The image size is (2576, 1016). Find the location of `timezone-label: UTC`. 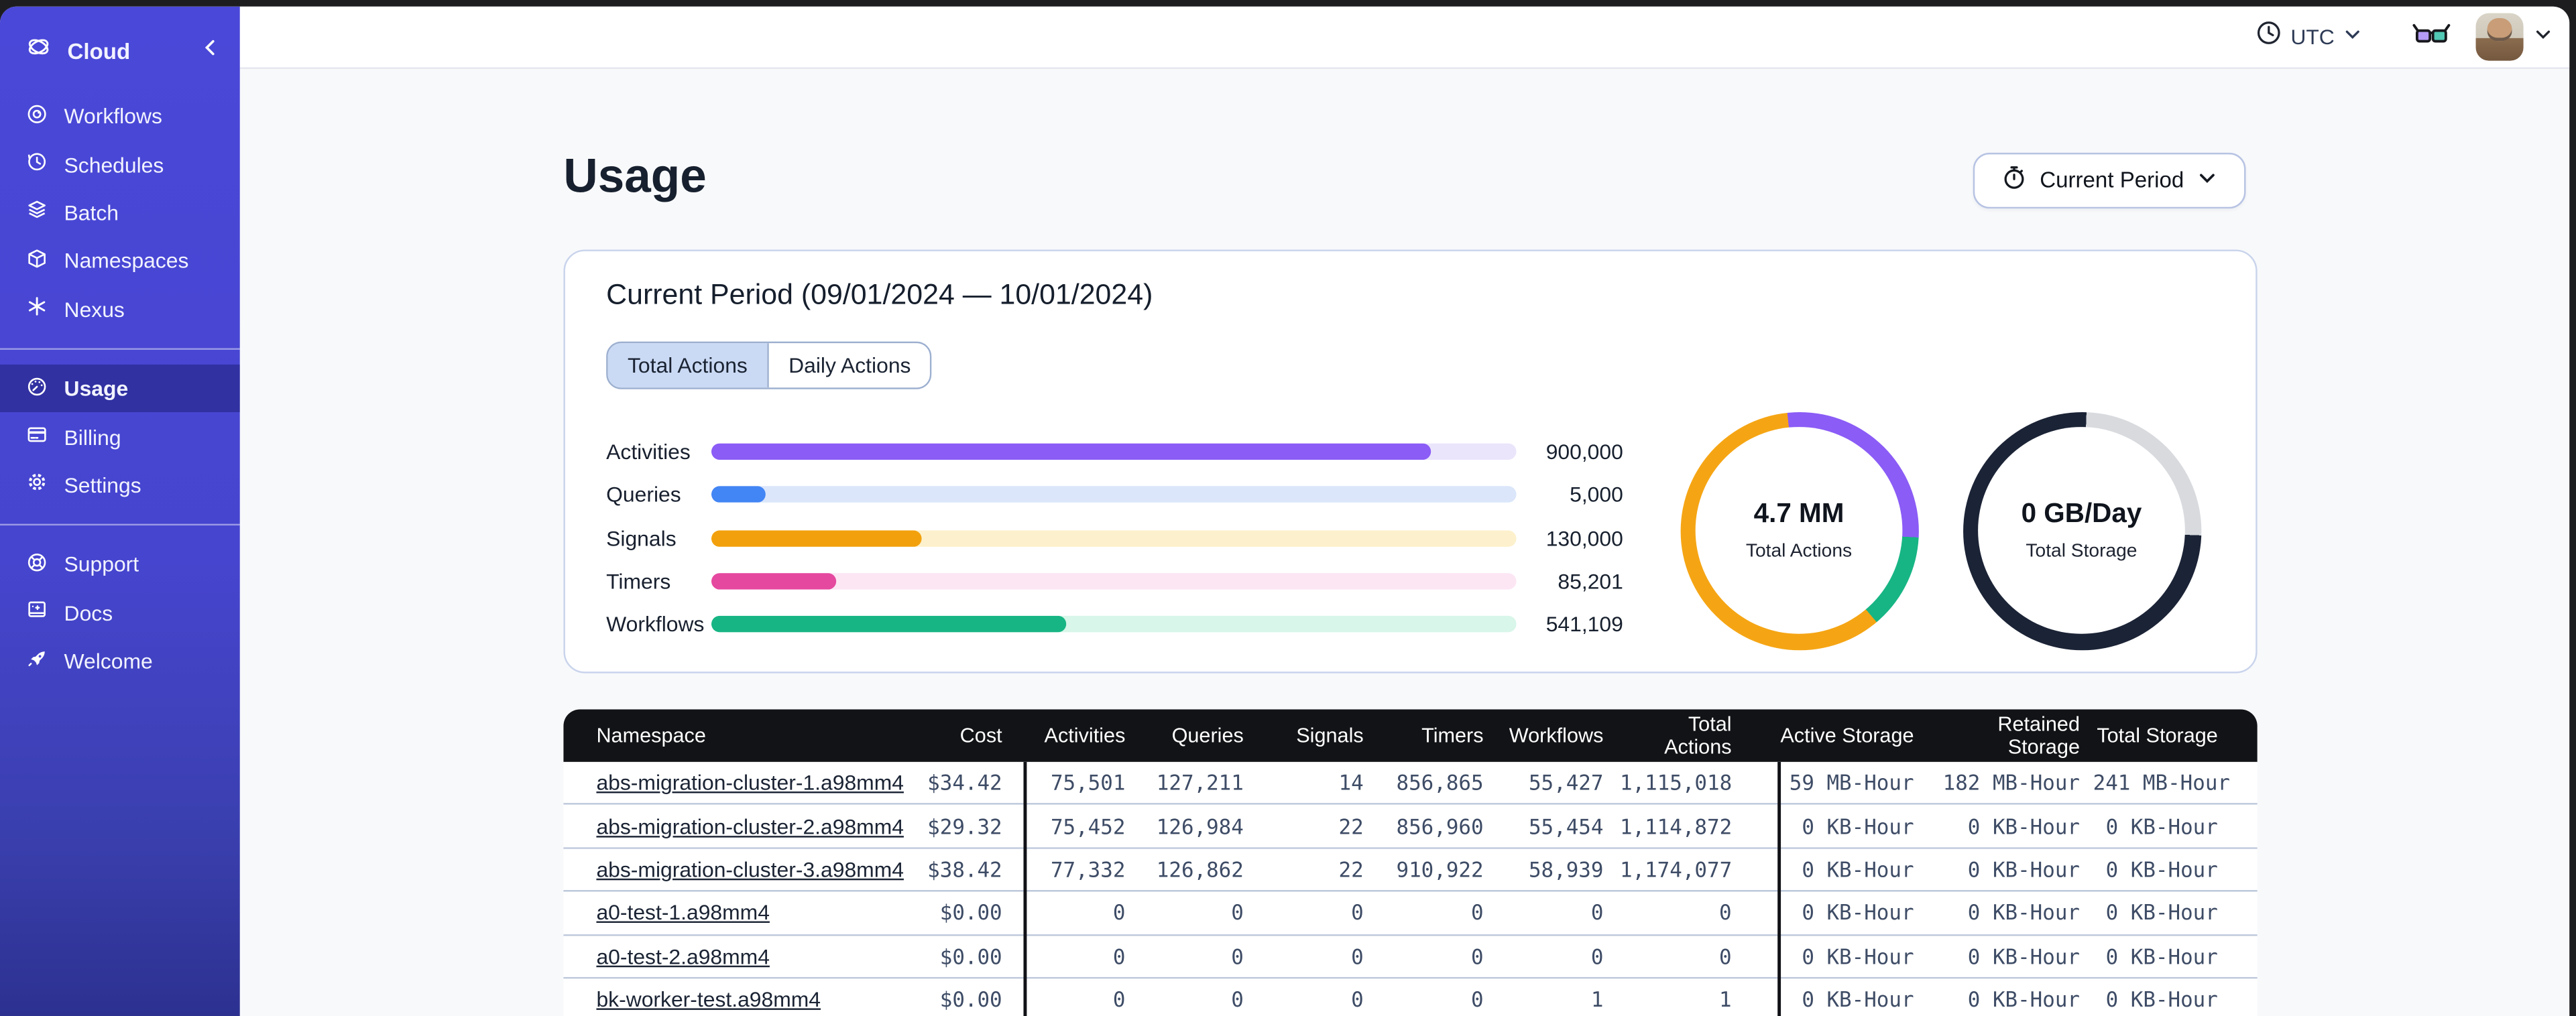

timezone-label: UTC is located at coordinates (2312, 37).